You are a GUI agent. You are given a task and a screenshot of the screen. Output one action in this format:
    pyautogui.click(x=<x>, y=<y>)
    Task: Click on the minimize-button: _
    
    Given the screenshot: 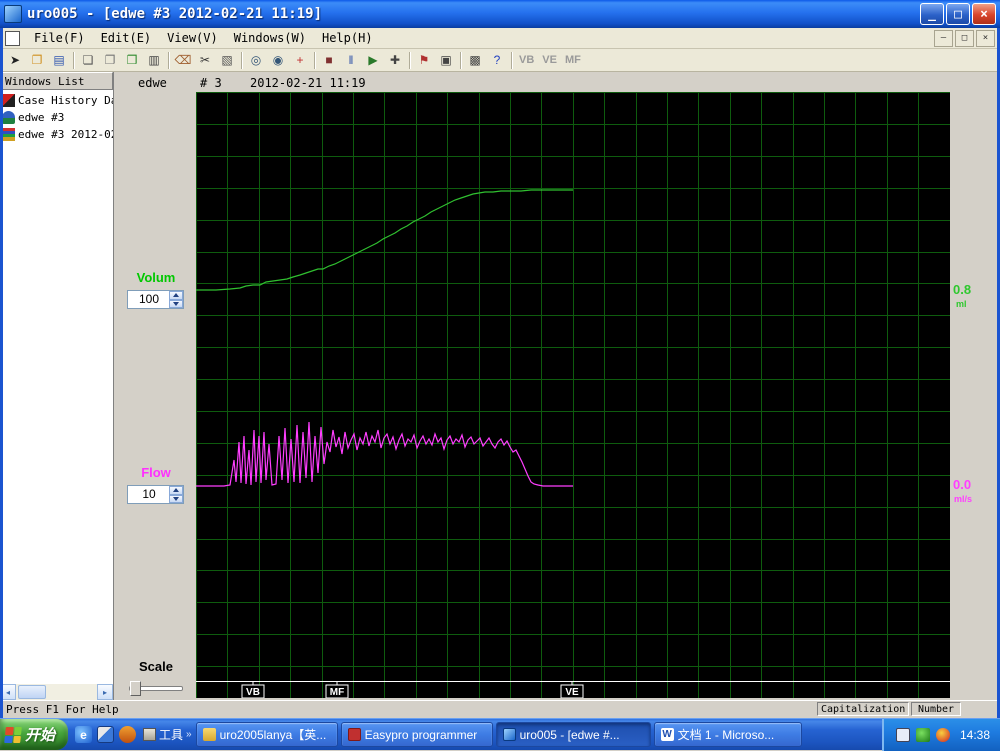 What is the action you would take?
    pyautogui.click(x=932, y=14)
    